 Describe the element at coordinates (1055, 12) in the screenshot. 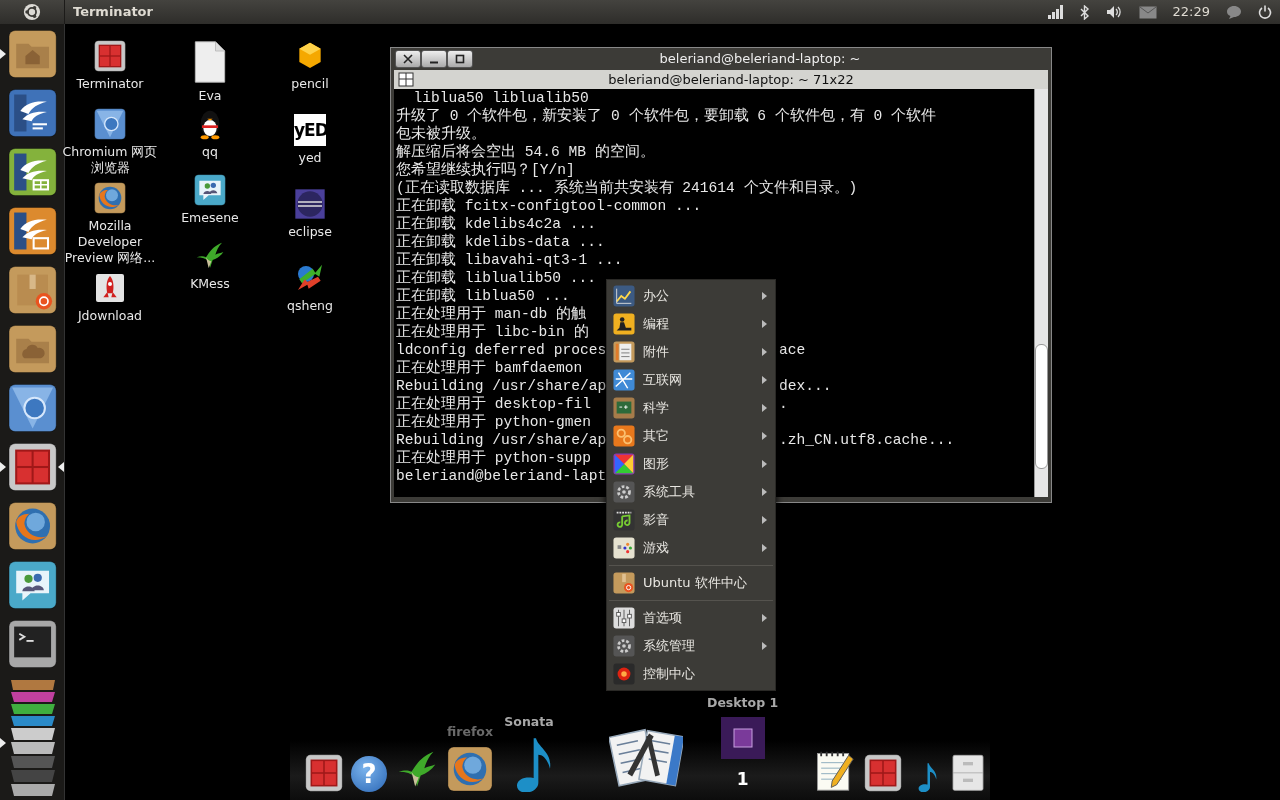

I see `signal-icon` at that location.